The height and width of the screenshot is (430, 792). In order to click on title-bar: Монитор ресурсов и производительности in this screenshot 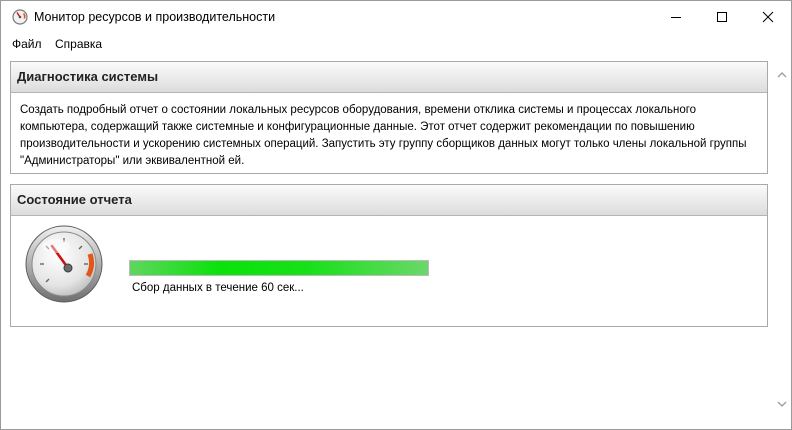, I will do `click(396, 17)`.